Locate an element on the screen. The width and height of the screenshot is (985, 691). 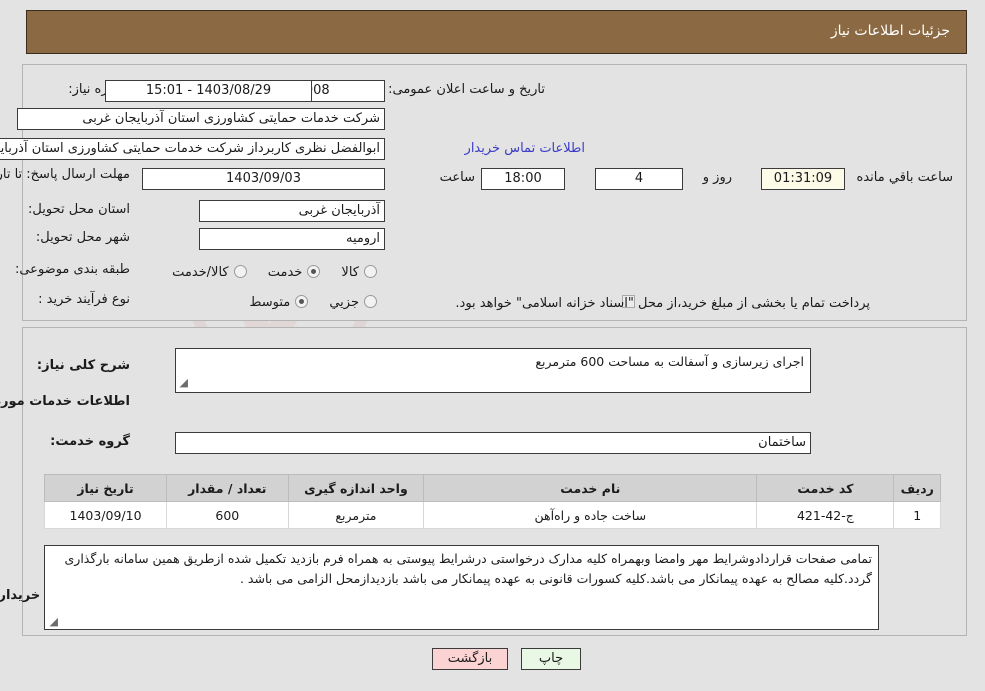
print-button: چاپ is located at coordinates (551, 659).